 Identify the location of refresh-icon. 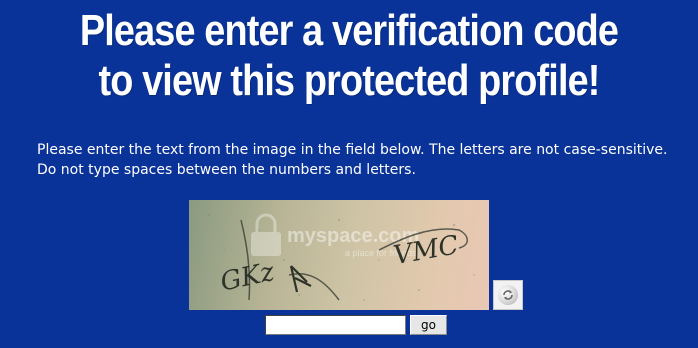
(508, 295).